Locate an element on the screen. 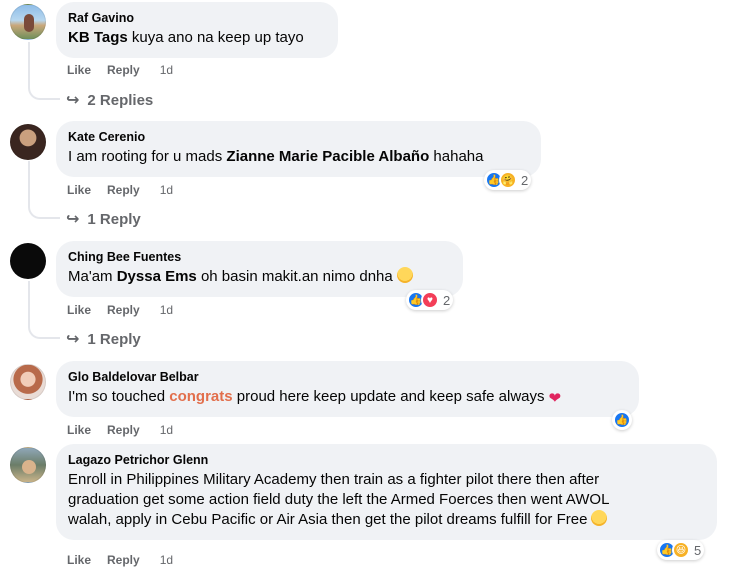  mention: KB Tags is located at coordinates (98, 37).